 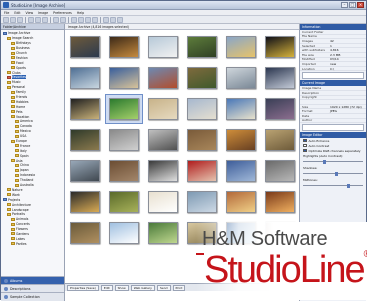 I want to click on left-tab: Sample Collection, so click(x=32, y=296).